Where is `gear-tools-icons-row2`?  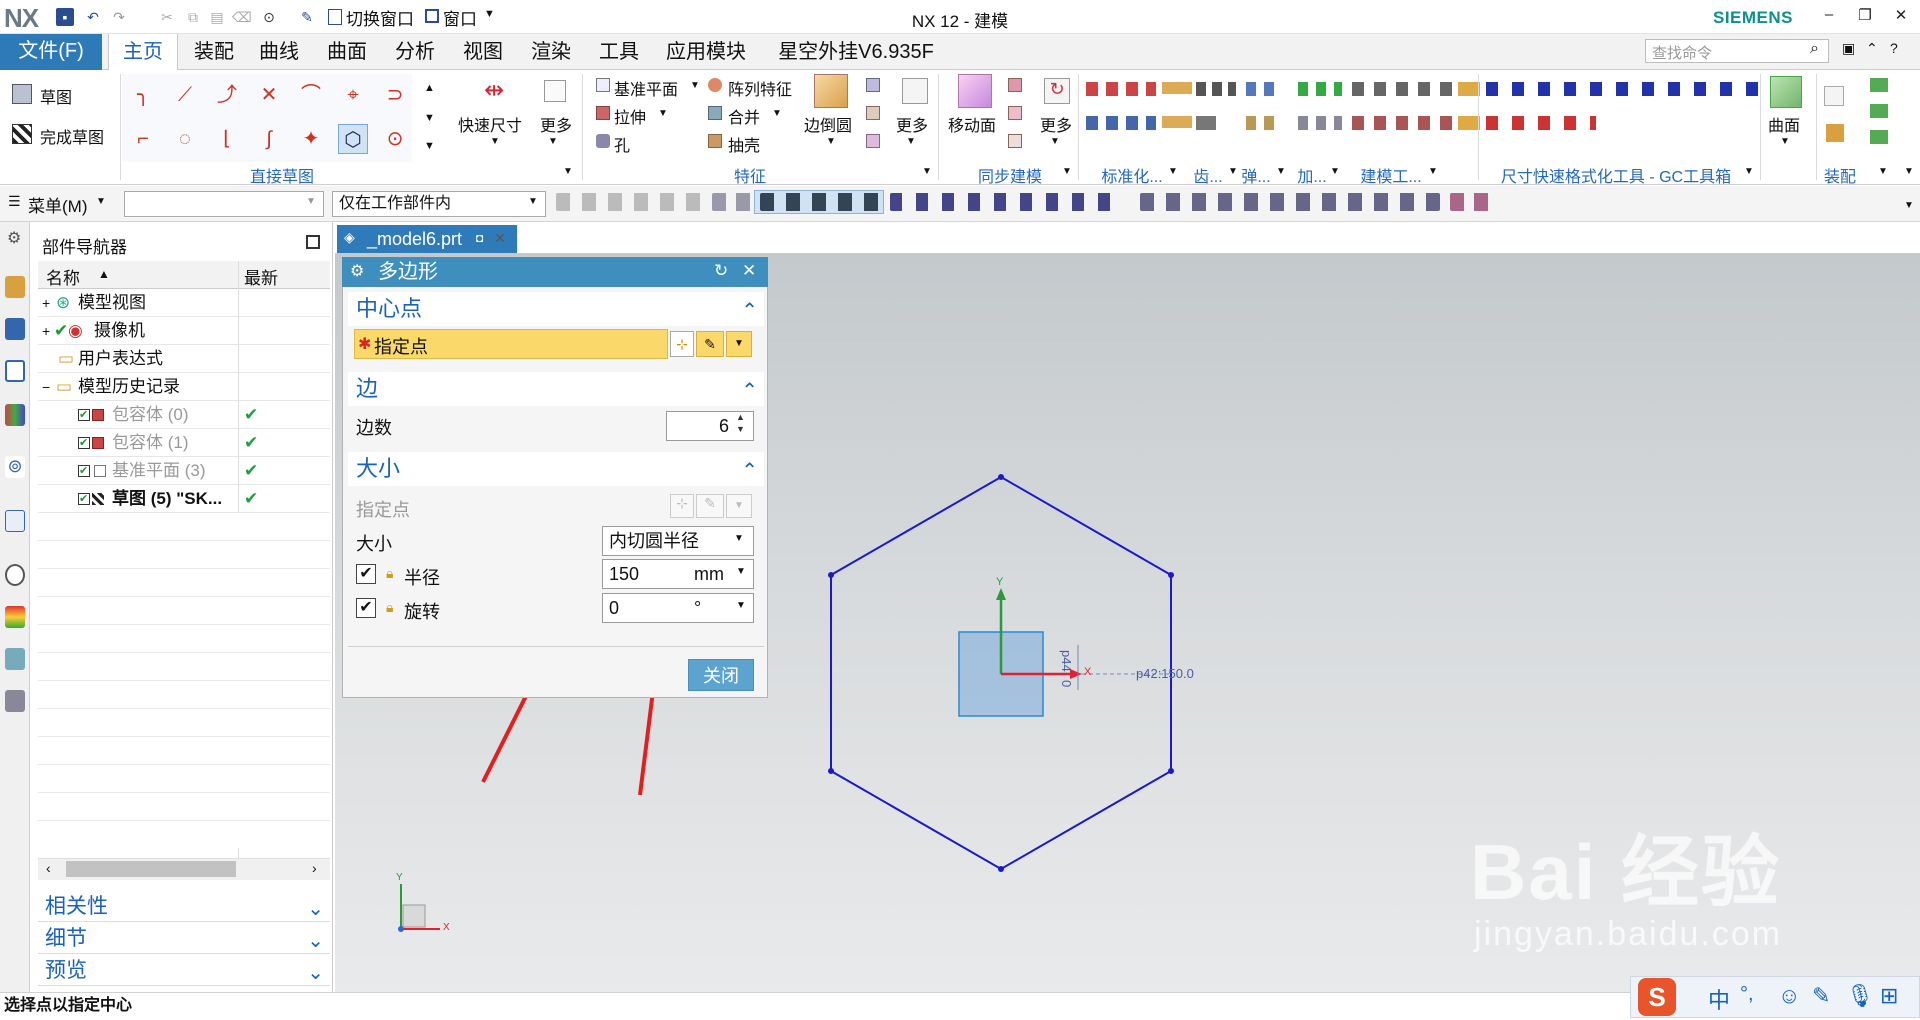 gear-tools-icons-row2 is located at coordinates (1206, 123).